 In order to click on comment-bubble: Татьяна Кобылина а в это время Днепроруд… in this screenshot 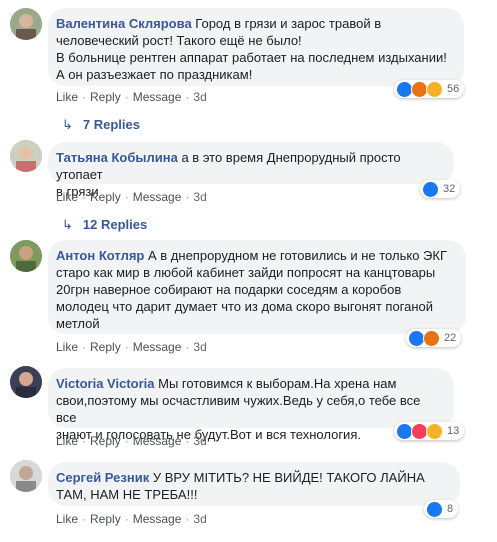, I will do `click(251, 170)`.